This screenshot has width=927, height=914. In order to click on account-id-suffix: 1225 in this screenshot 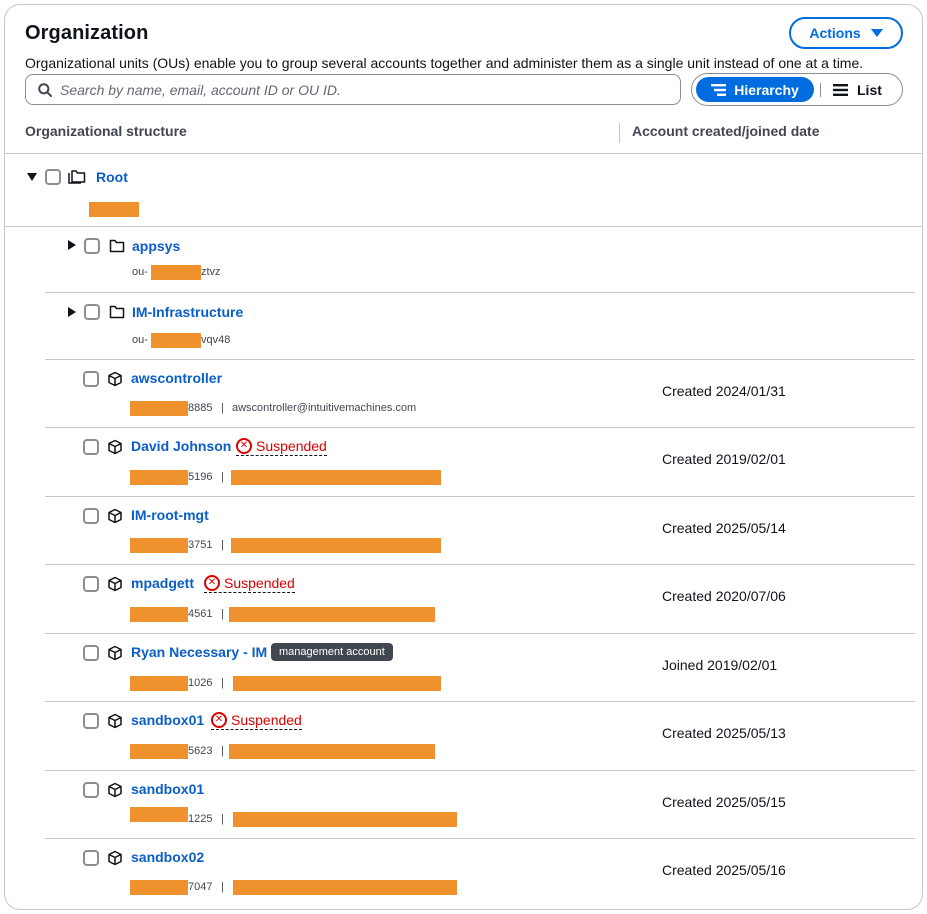, I will do `click(200, 819)`.